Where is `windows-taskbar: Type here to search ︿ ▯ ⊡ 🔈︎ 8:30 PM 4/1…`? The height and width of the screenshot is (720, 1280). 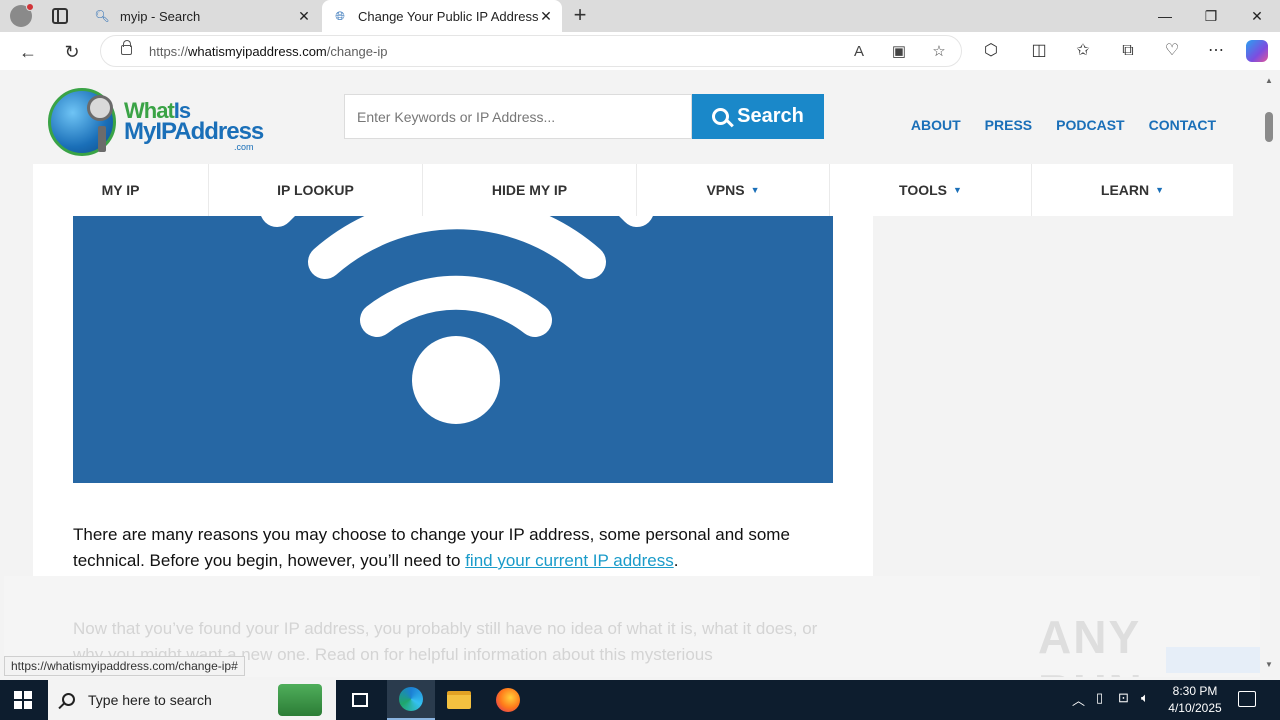 windows-taskbar: Type here to search ︿ ▯ ⊡ 🔈︎ 8:30 PM 4/1… is located at coordinates (640, 700).